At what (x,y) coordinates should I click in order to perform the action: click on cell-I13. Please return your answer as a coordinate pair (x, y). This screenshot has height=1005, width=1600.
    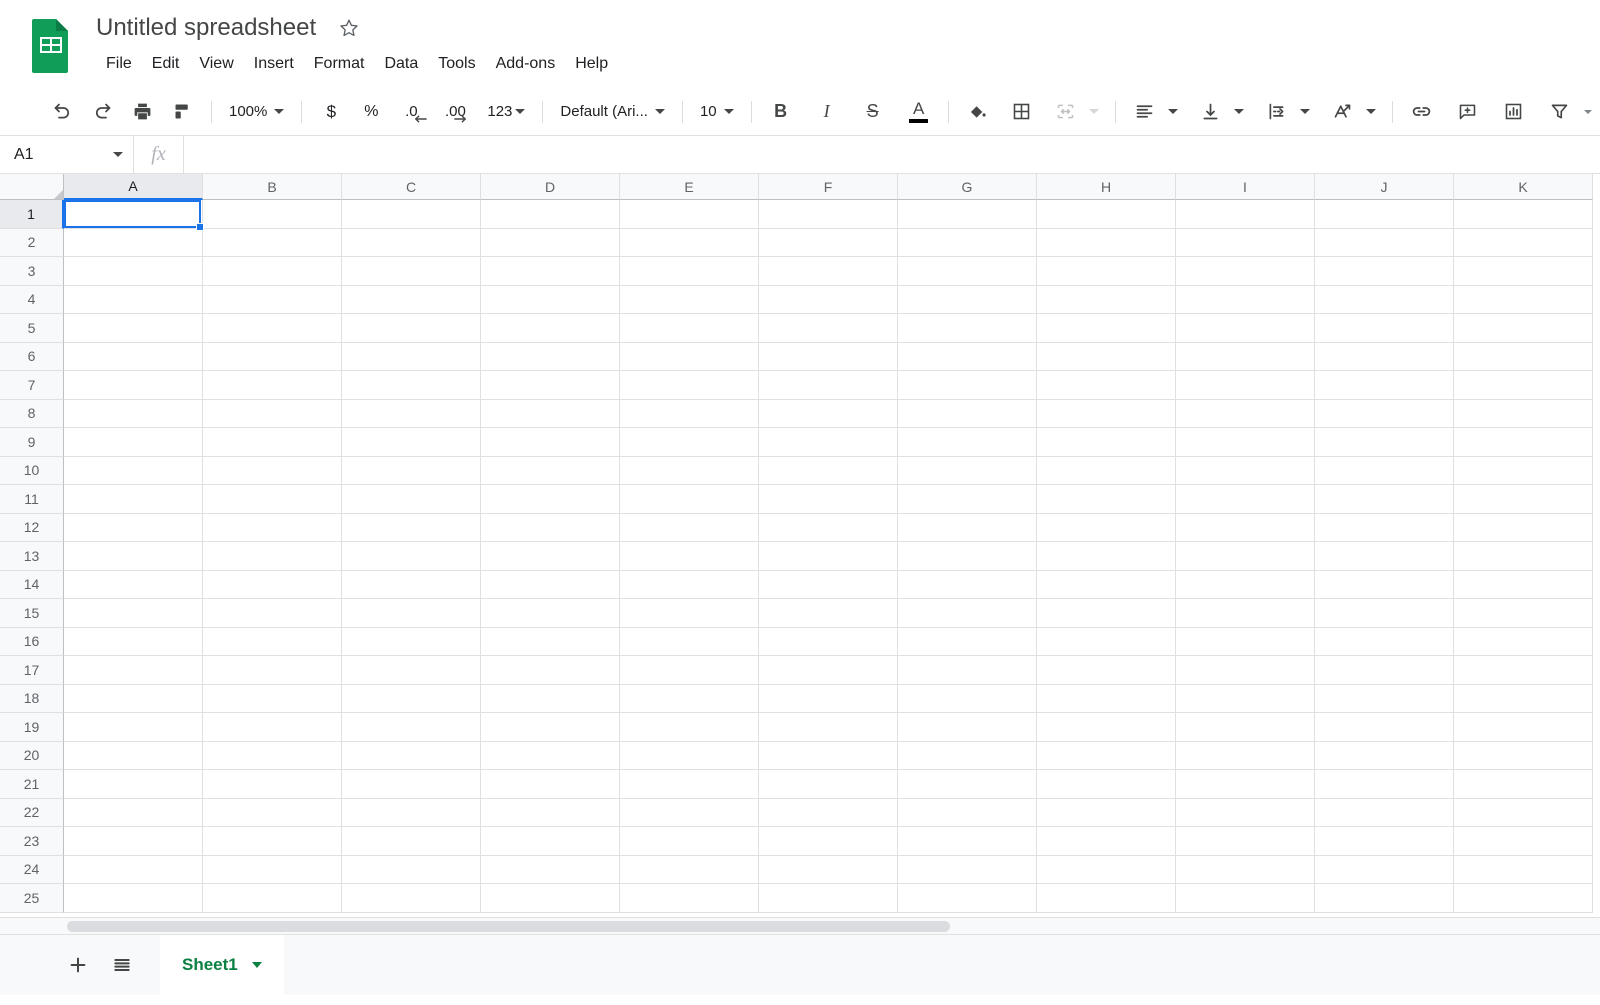
    Looking at the image, I should click on (1245, 556).